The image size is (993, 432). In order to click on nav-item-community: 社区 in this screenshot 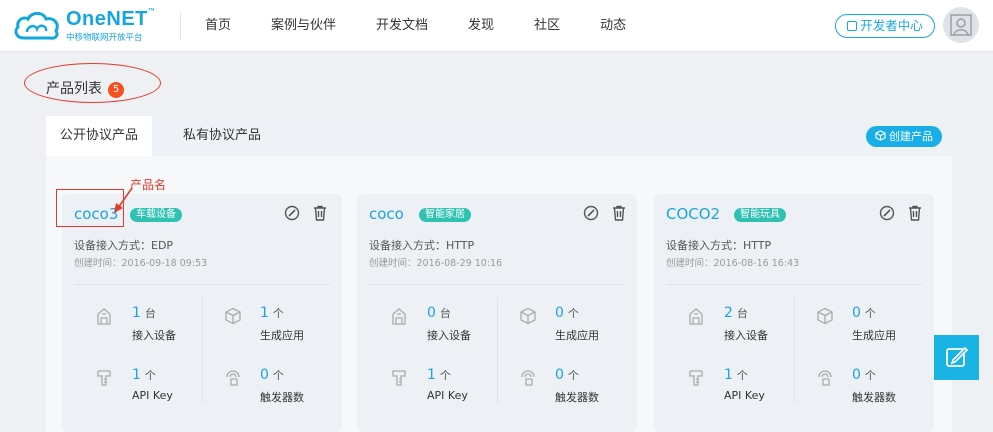, I will do `click(547, 25)`.